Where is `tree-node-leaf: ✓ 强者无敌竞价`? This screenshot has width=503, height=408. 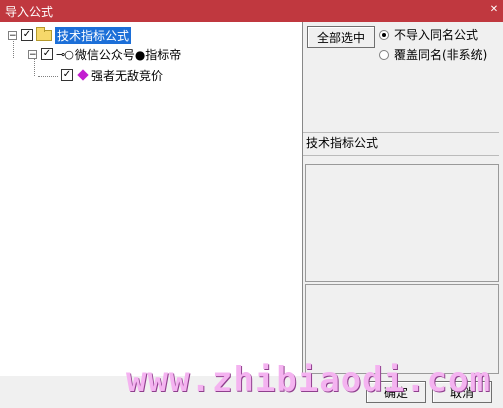
tree-node-leaf: ✓ 强者无敌竞价 is located at coordinates (112, 75).